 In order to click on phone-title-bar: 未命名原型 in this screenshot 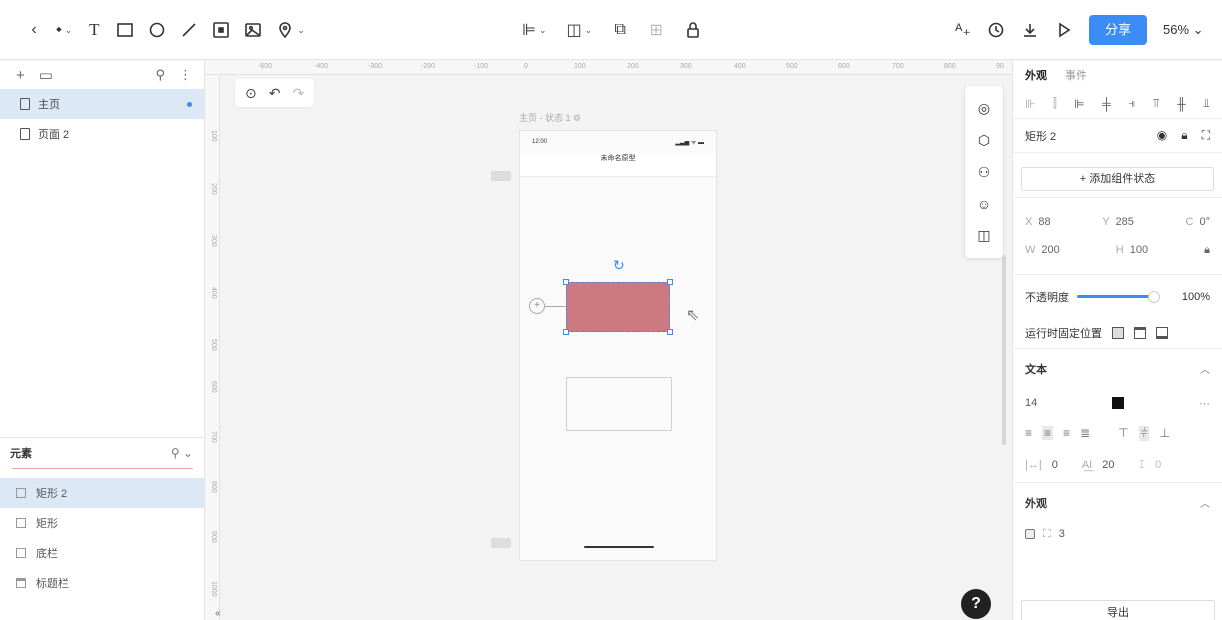, I will do `click(618, 165)`.